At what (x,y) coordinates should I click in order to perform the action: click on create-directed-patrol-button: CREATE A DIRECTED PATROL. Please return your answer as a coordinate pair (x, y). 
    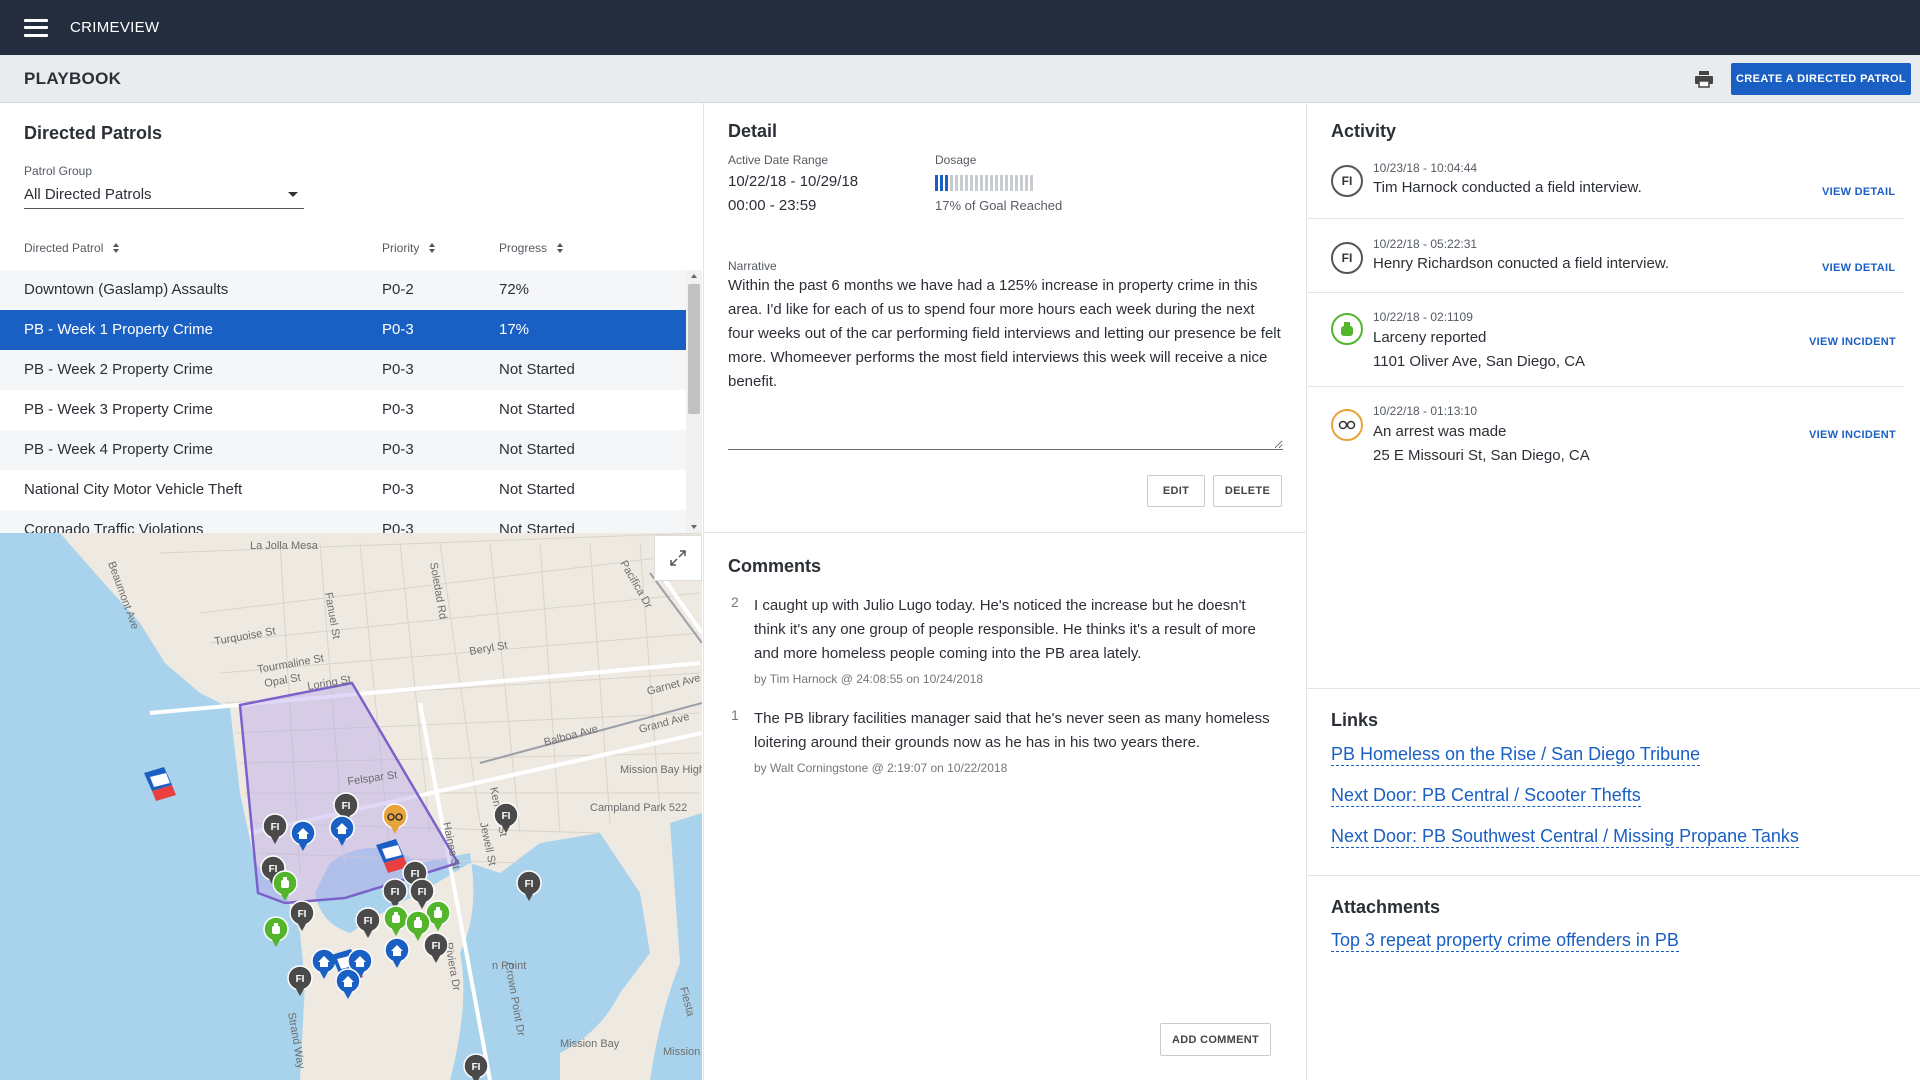
    Looking at the image, I should click on (1821, 79).